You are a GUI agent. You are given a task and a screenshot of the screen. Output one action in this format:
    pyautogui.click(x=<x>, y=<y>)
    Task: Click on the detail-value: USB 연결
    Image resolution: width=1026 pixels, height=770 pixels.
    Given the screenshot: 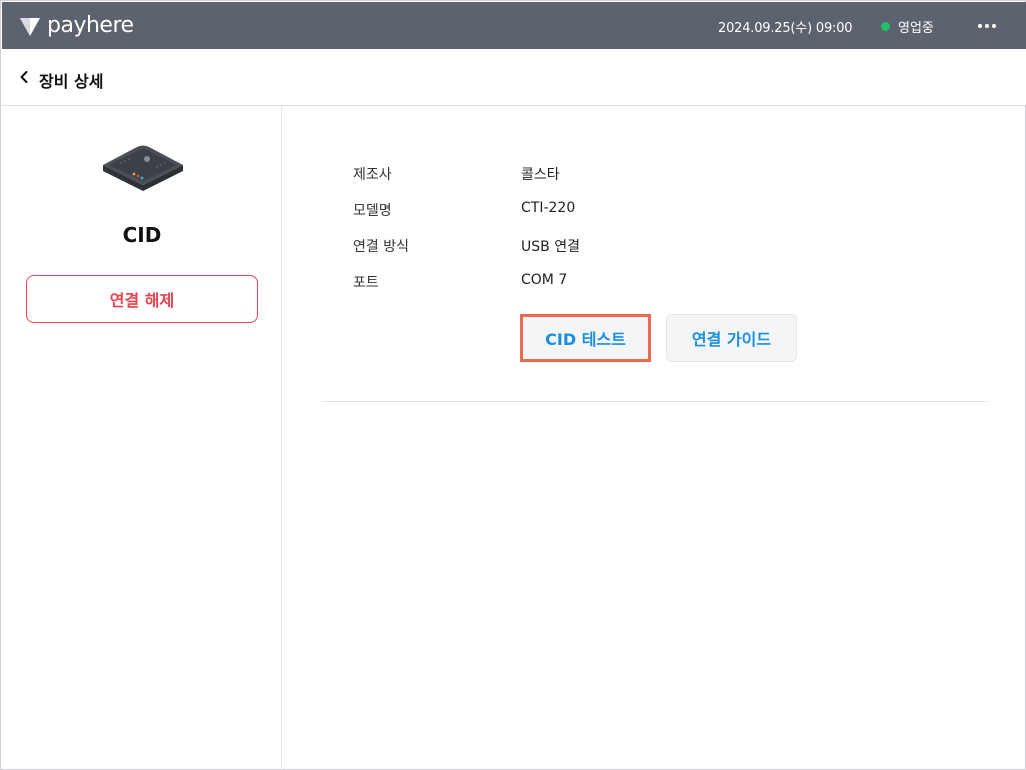 What is the action you would take?
    pyautogui.click(x=550, y=247)
    